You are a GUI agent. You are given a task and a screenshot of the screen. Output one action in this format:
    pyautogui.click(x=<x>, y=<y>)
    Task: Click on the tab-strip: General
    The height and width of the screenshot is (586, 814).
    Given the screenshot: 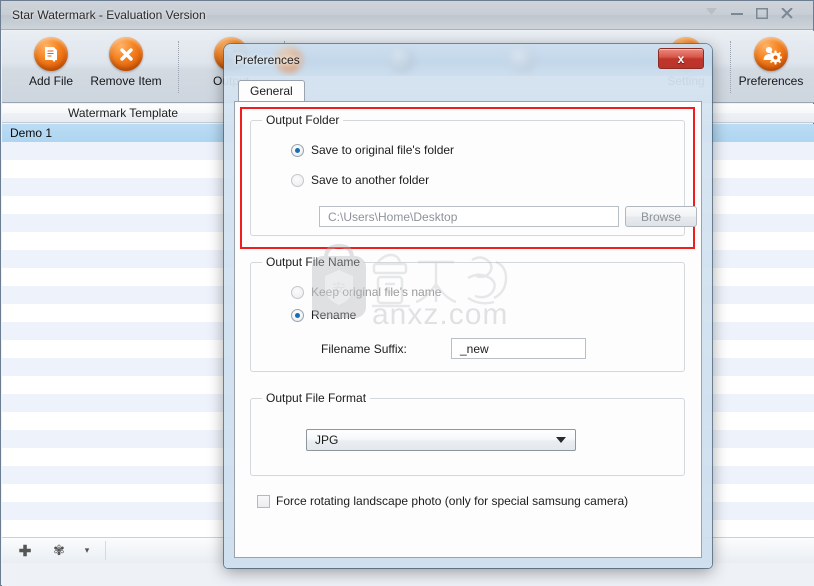 What is the action you would take?
    pyautogui.click(x=468, y=91)
    